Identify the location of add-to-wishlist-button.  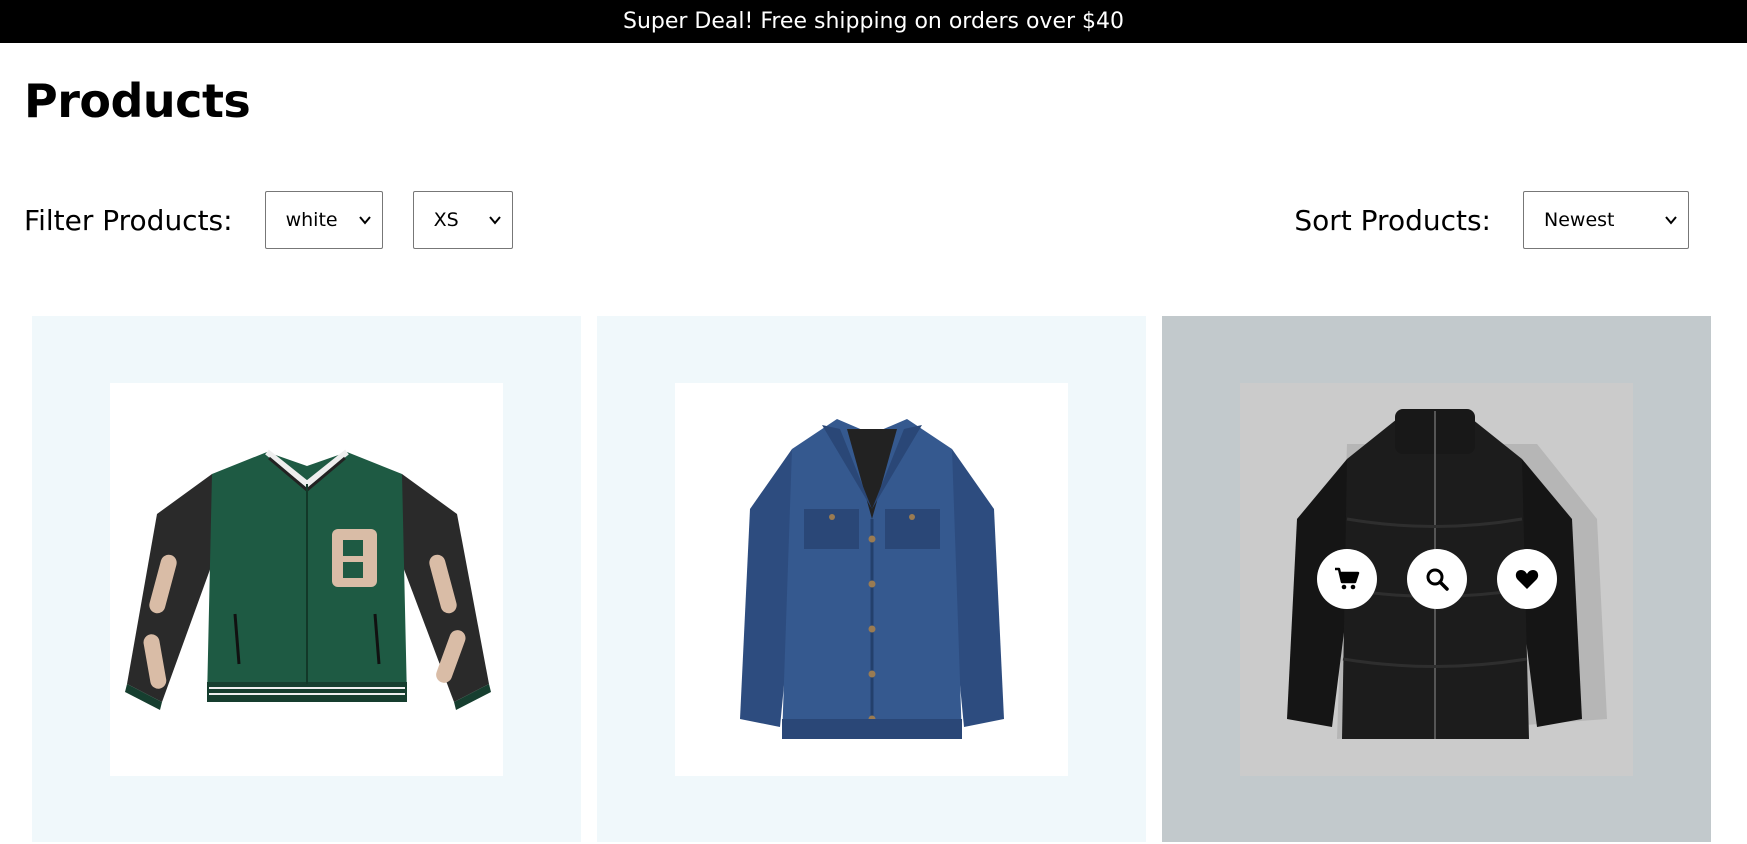
(1526, 579).